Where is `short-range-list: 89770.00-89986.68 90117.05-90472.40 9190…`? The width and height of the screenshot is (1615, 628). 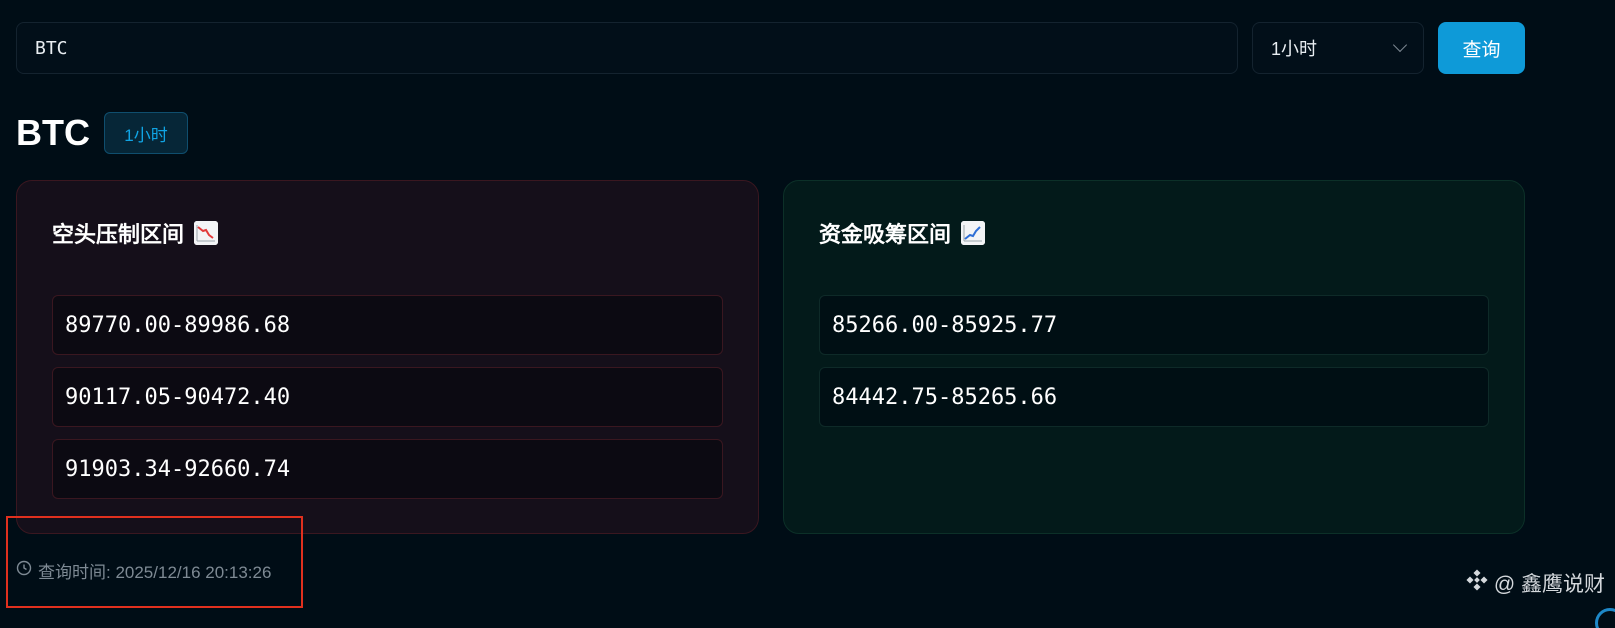 short-range-list: 89770.00-89986.68 90117.05-90472.40 9190… is located at coordinates (387, 403).